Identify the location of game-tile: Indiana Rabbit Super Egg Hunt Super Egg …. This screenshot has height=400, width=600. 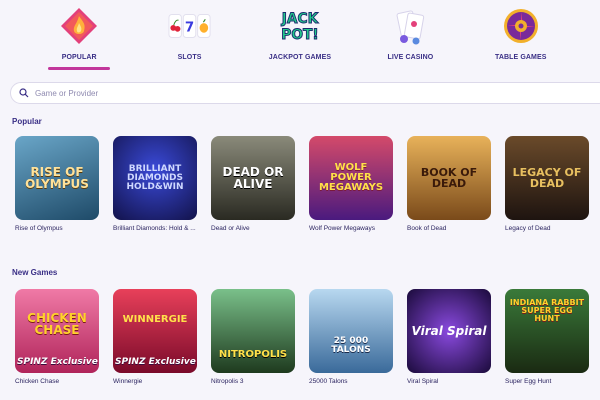
(547, 337).